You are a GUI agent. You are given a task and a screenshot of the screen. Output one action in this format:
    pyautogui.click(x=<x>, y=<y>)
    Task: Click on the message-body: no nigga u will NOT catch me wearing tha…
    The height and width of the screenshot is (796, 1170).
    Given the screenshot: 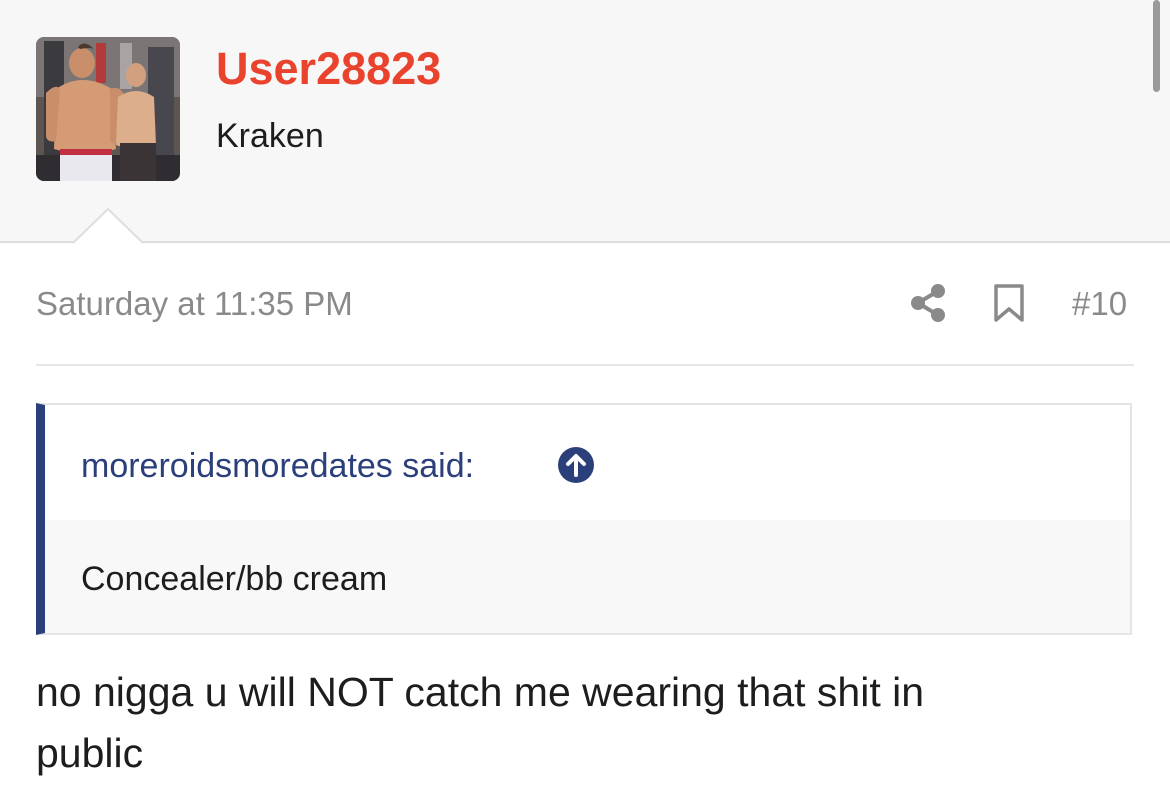 What is the action you would take?
    pyautogui.click(x=480, y=722)
    